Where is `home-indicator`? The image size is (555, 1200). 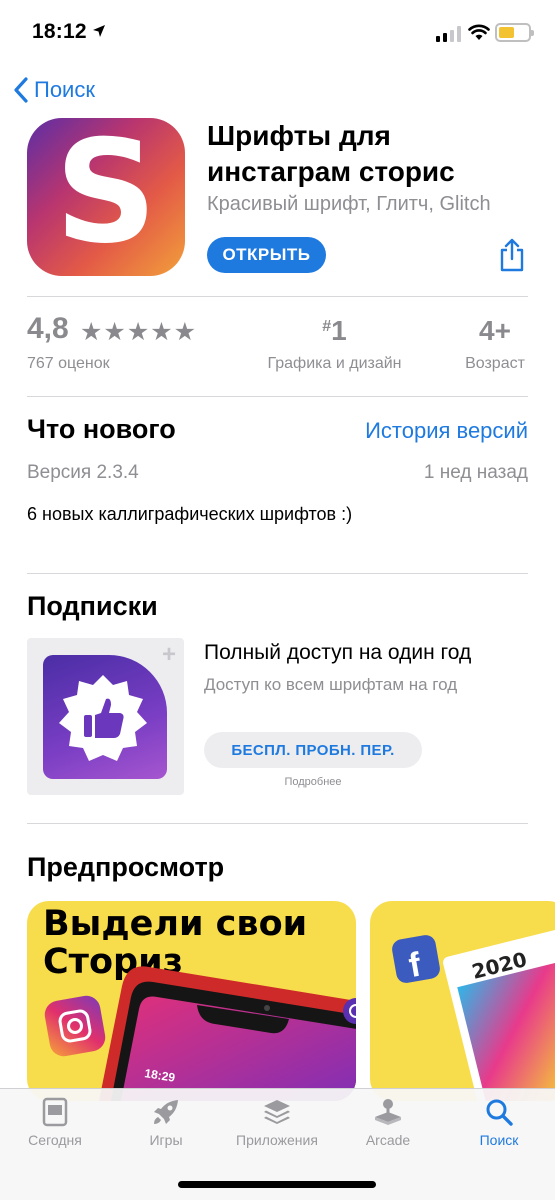
home-indicator is located at coordinates (277, 1184).